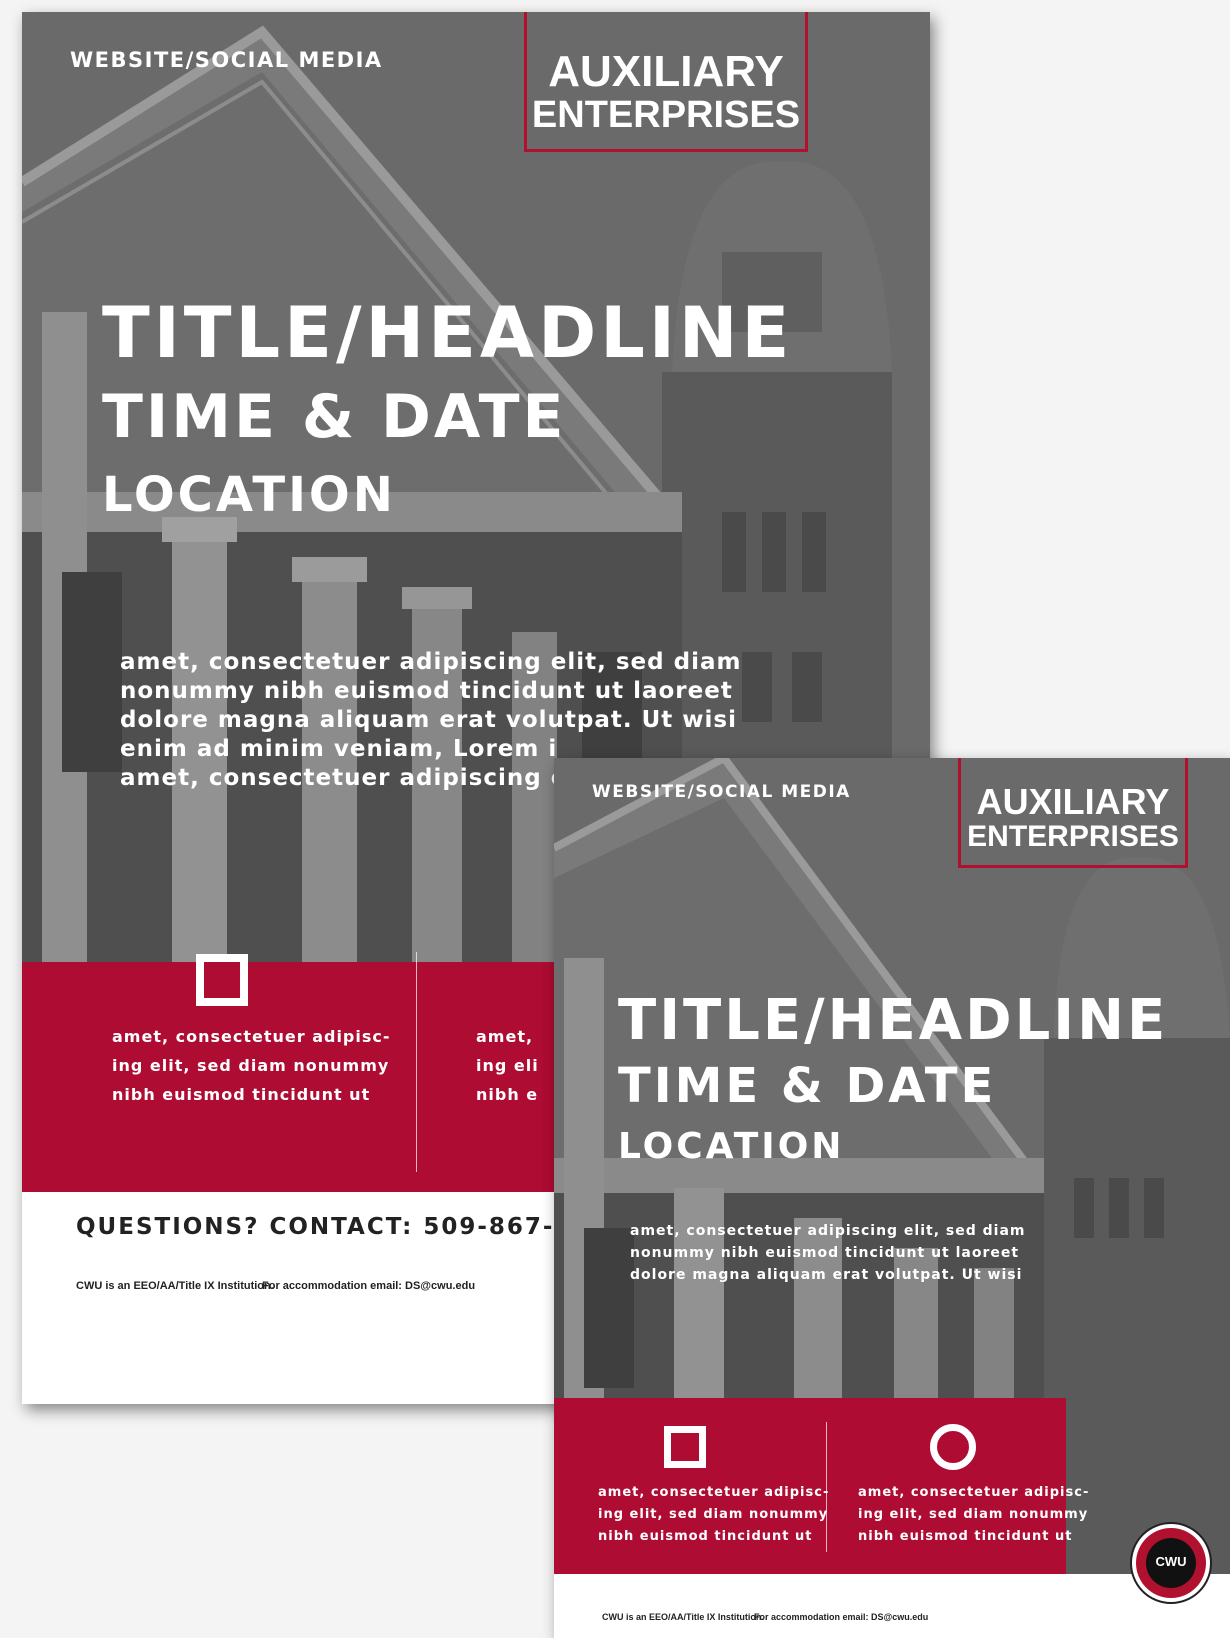 The width and height of the screenshot is (1230, 1638). I want to click on location: LOCATION, so click(249, 495).